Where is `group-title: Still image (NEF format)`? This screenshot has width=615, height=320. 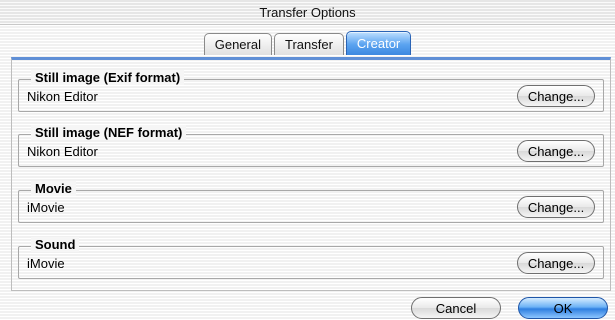 group-title: Still image (NEF format) is located at coordinates (109, 132).